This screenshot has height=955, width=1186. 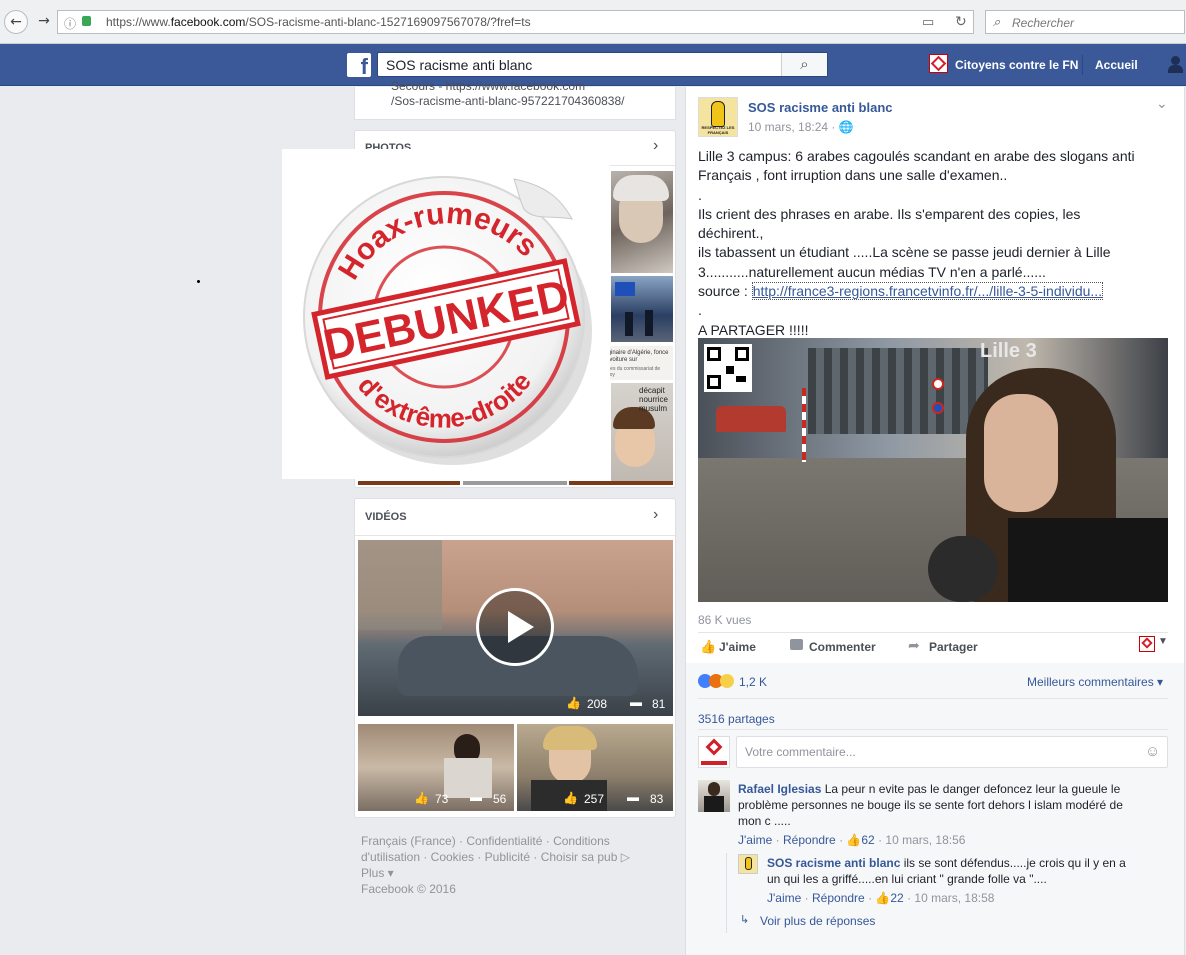 I want to click on reply-reply-link: Répondre, so click(x=838, y=898).